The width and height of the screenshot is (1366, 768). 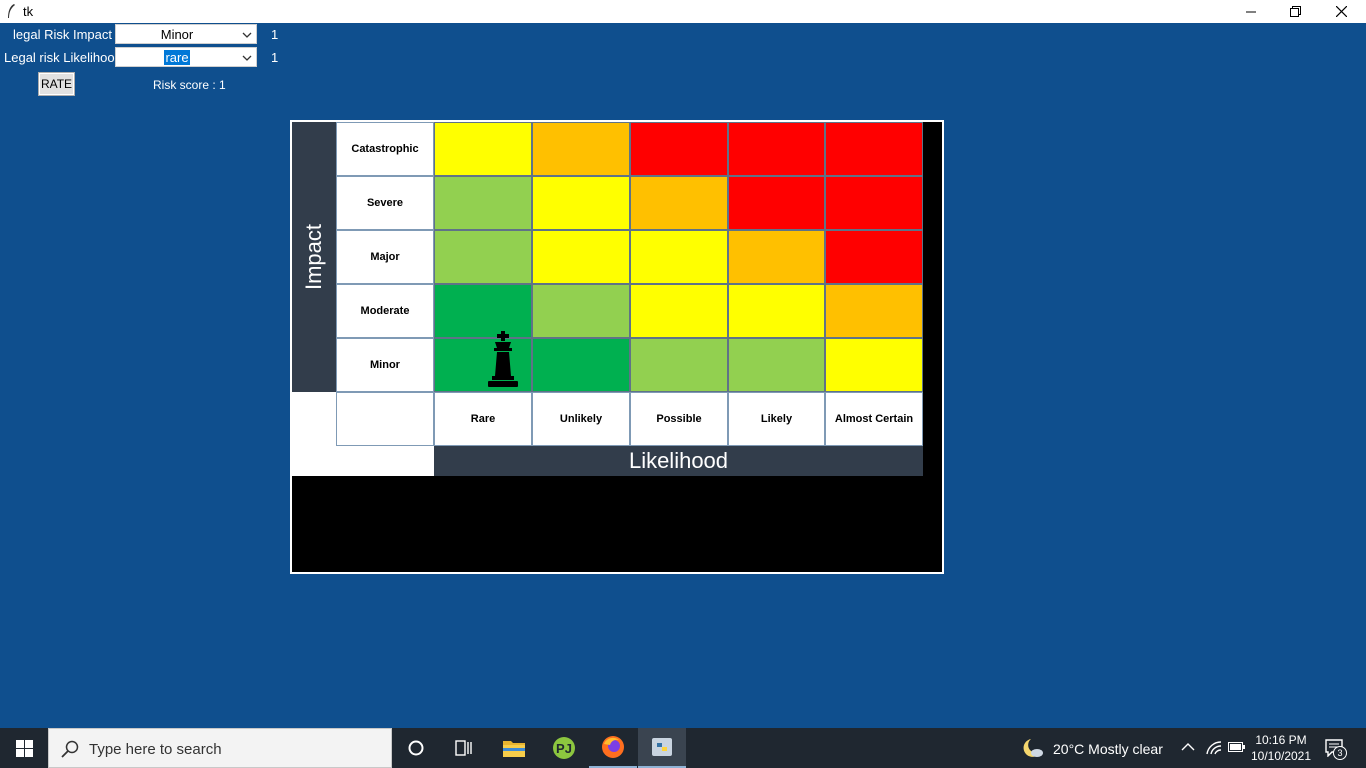 What do you see at coordinates (177, 34) in the screenshot?
I see `impact-combobox-value: Minor` at bounding box center [177, 34].